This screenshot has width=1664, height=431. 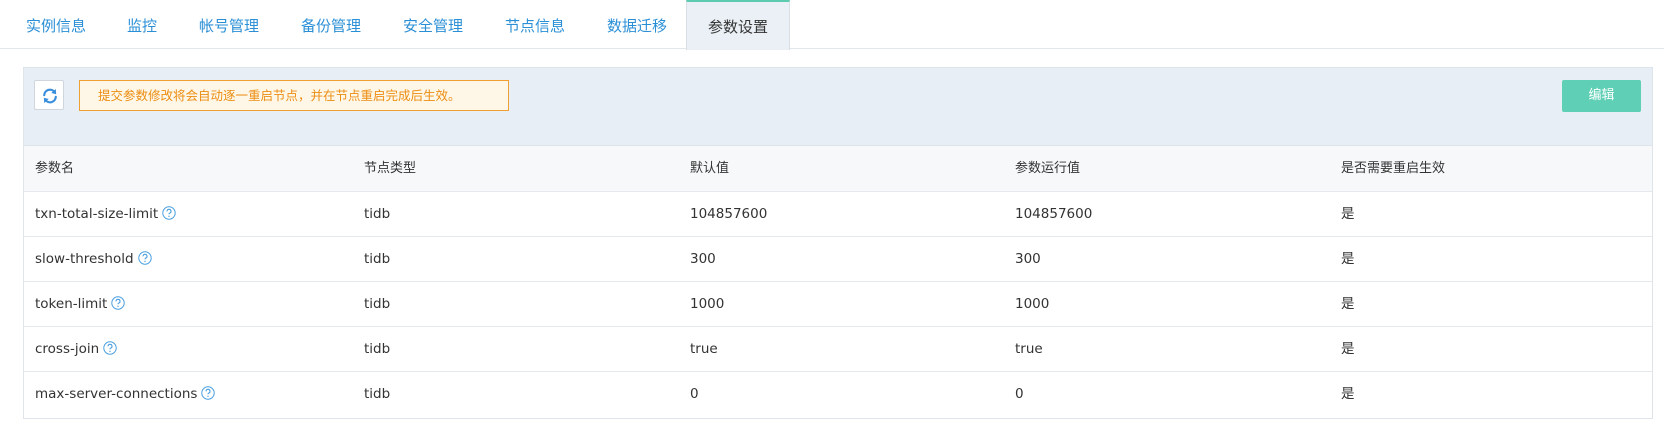 I want to click on tab-monitoring: 监控, so click(x=142, y=24).